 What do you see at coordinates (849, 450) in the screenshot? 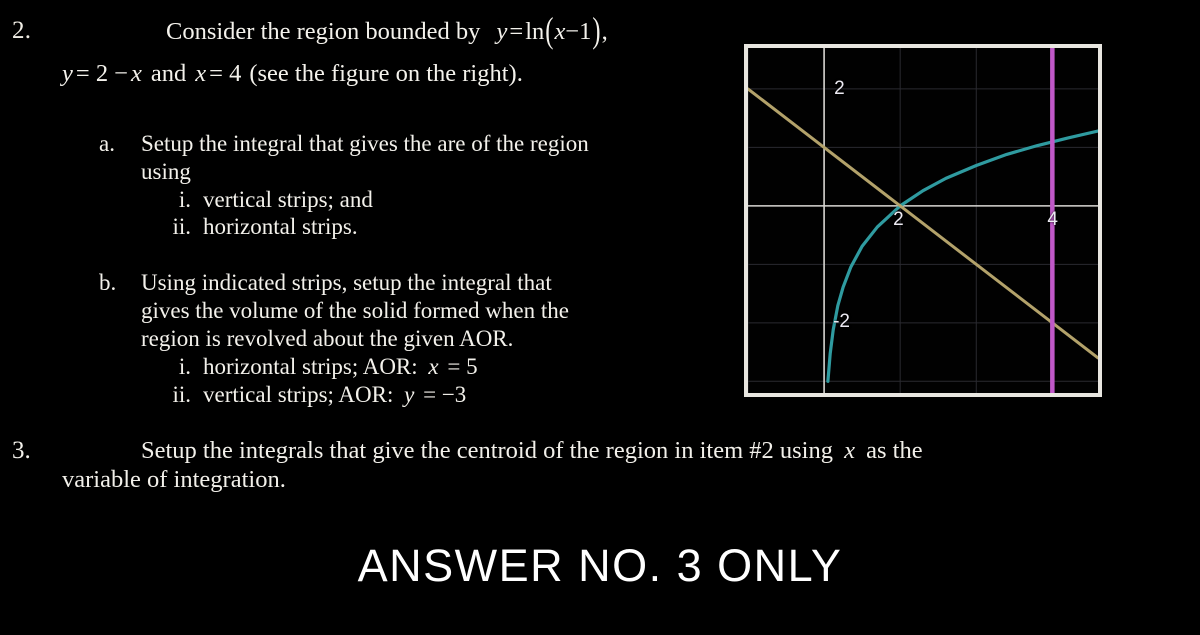
I see `problem-3-var-x: x` at bounding box center [849, 450].